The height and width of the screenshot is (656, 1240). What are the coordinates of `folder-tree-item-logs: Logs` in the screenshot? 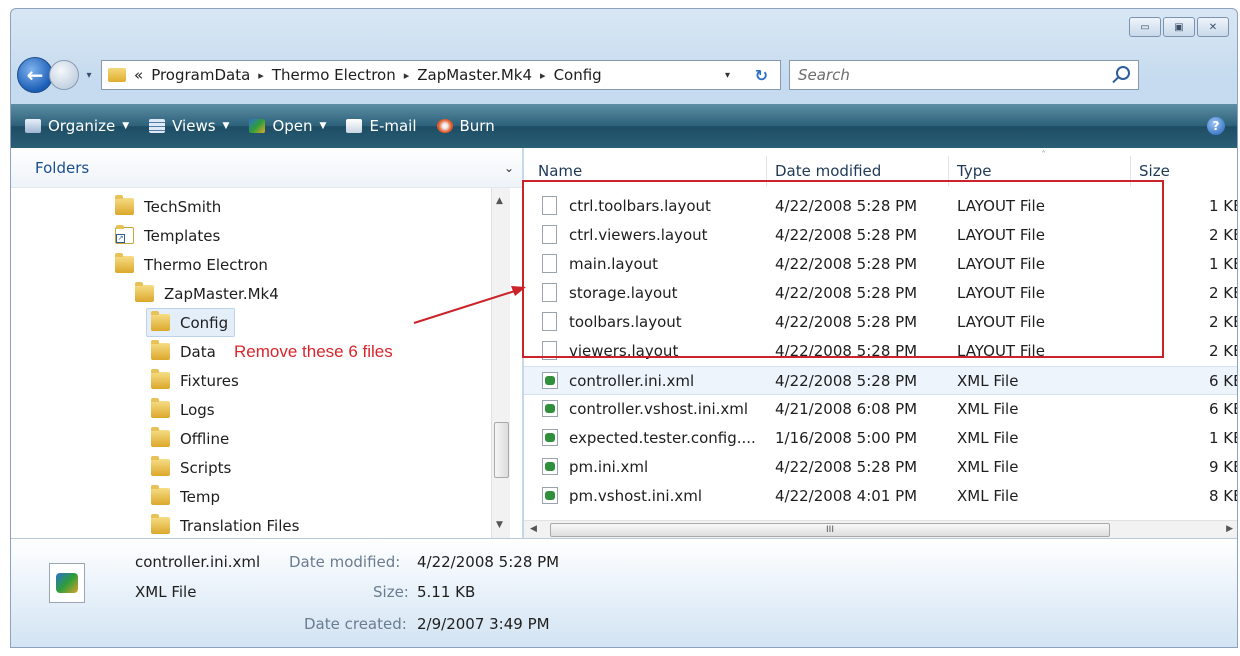 It's located at (183, 409).